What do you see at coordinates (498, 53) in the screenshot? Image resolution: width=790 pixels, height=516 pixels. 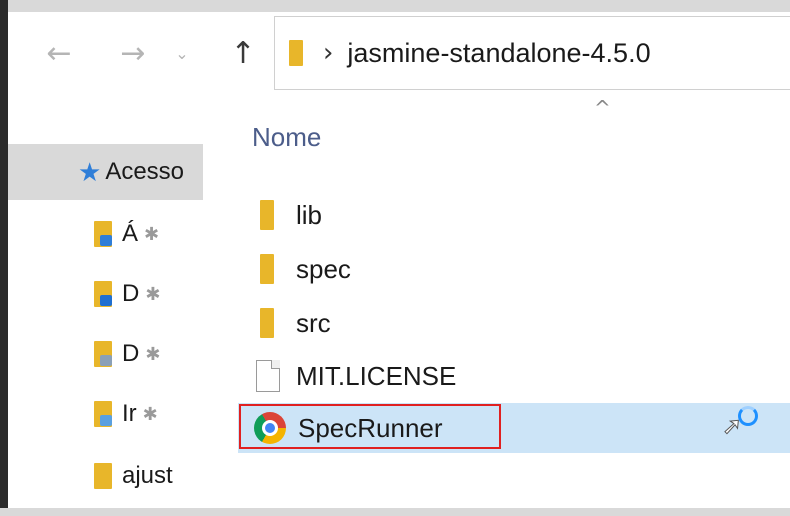 I see `breadcrumb-current-folder: jasmine-standalone-4.5.0` at bounding box center [498, 53].